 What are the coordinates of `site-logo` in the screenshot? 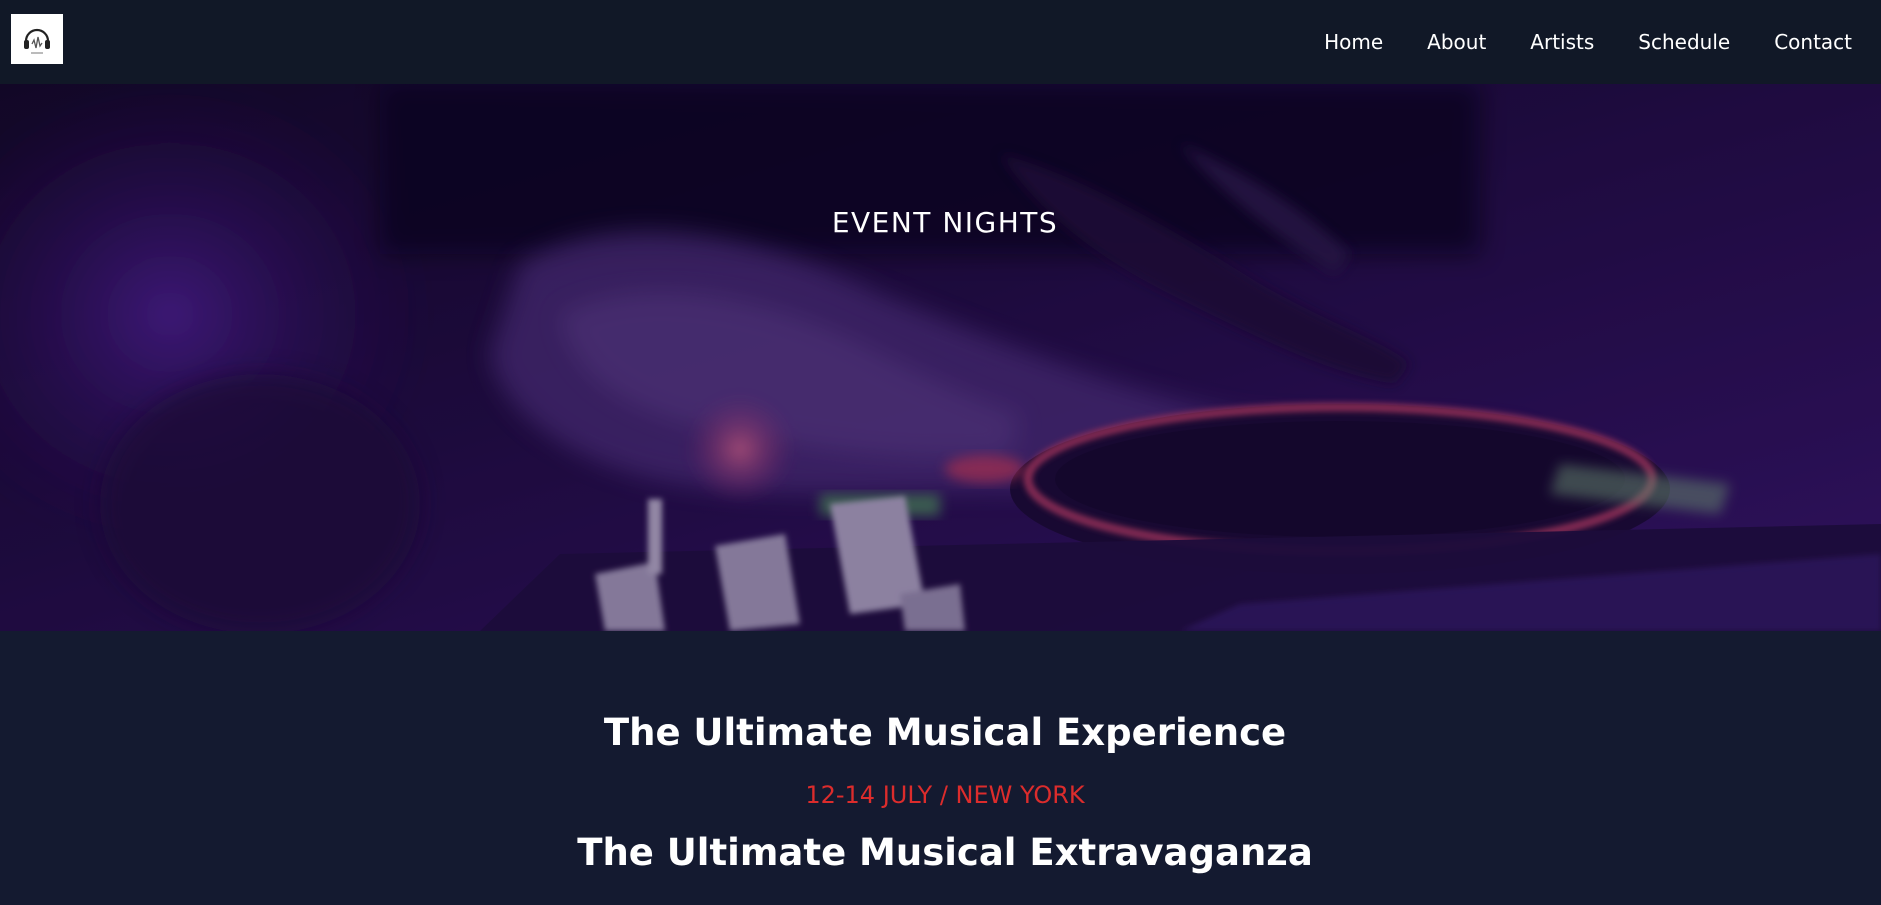 It's located at (37, 39).